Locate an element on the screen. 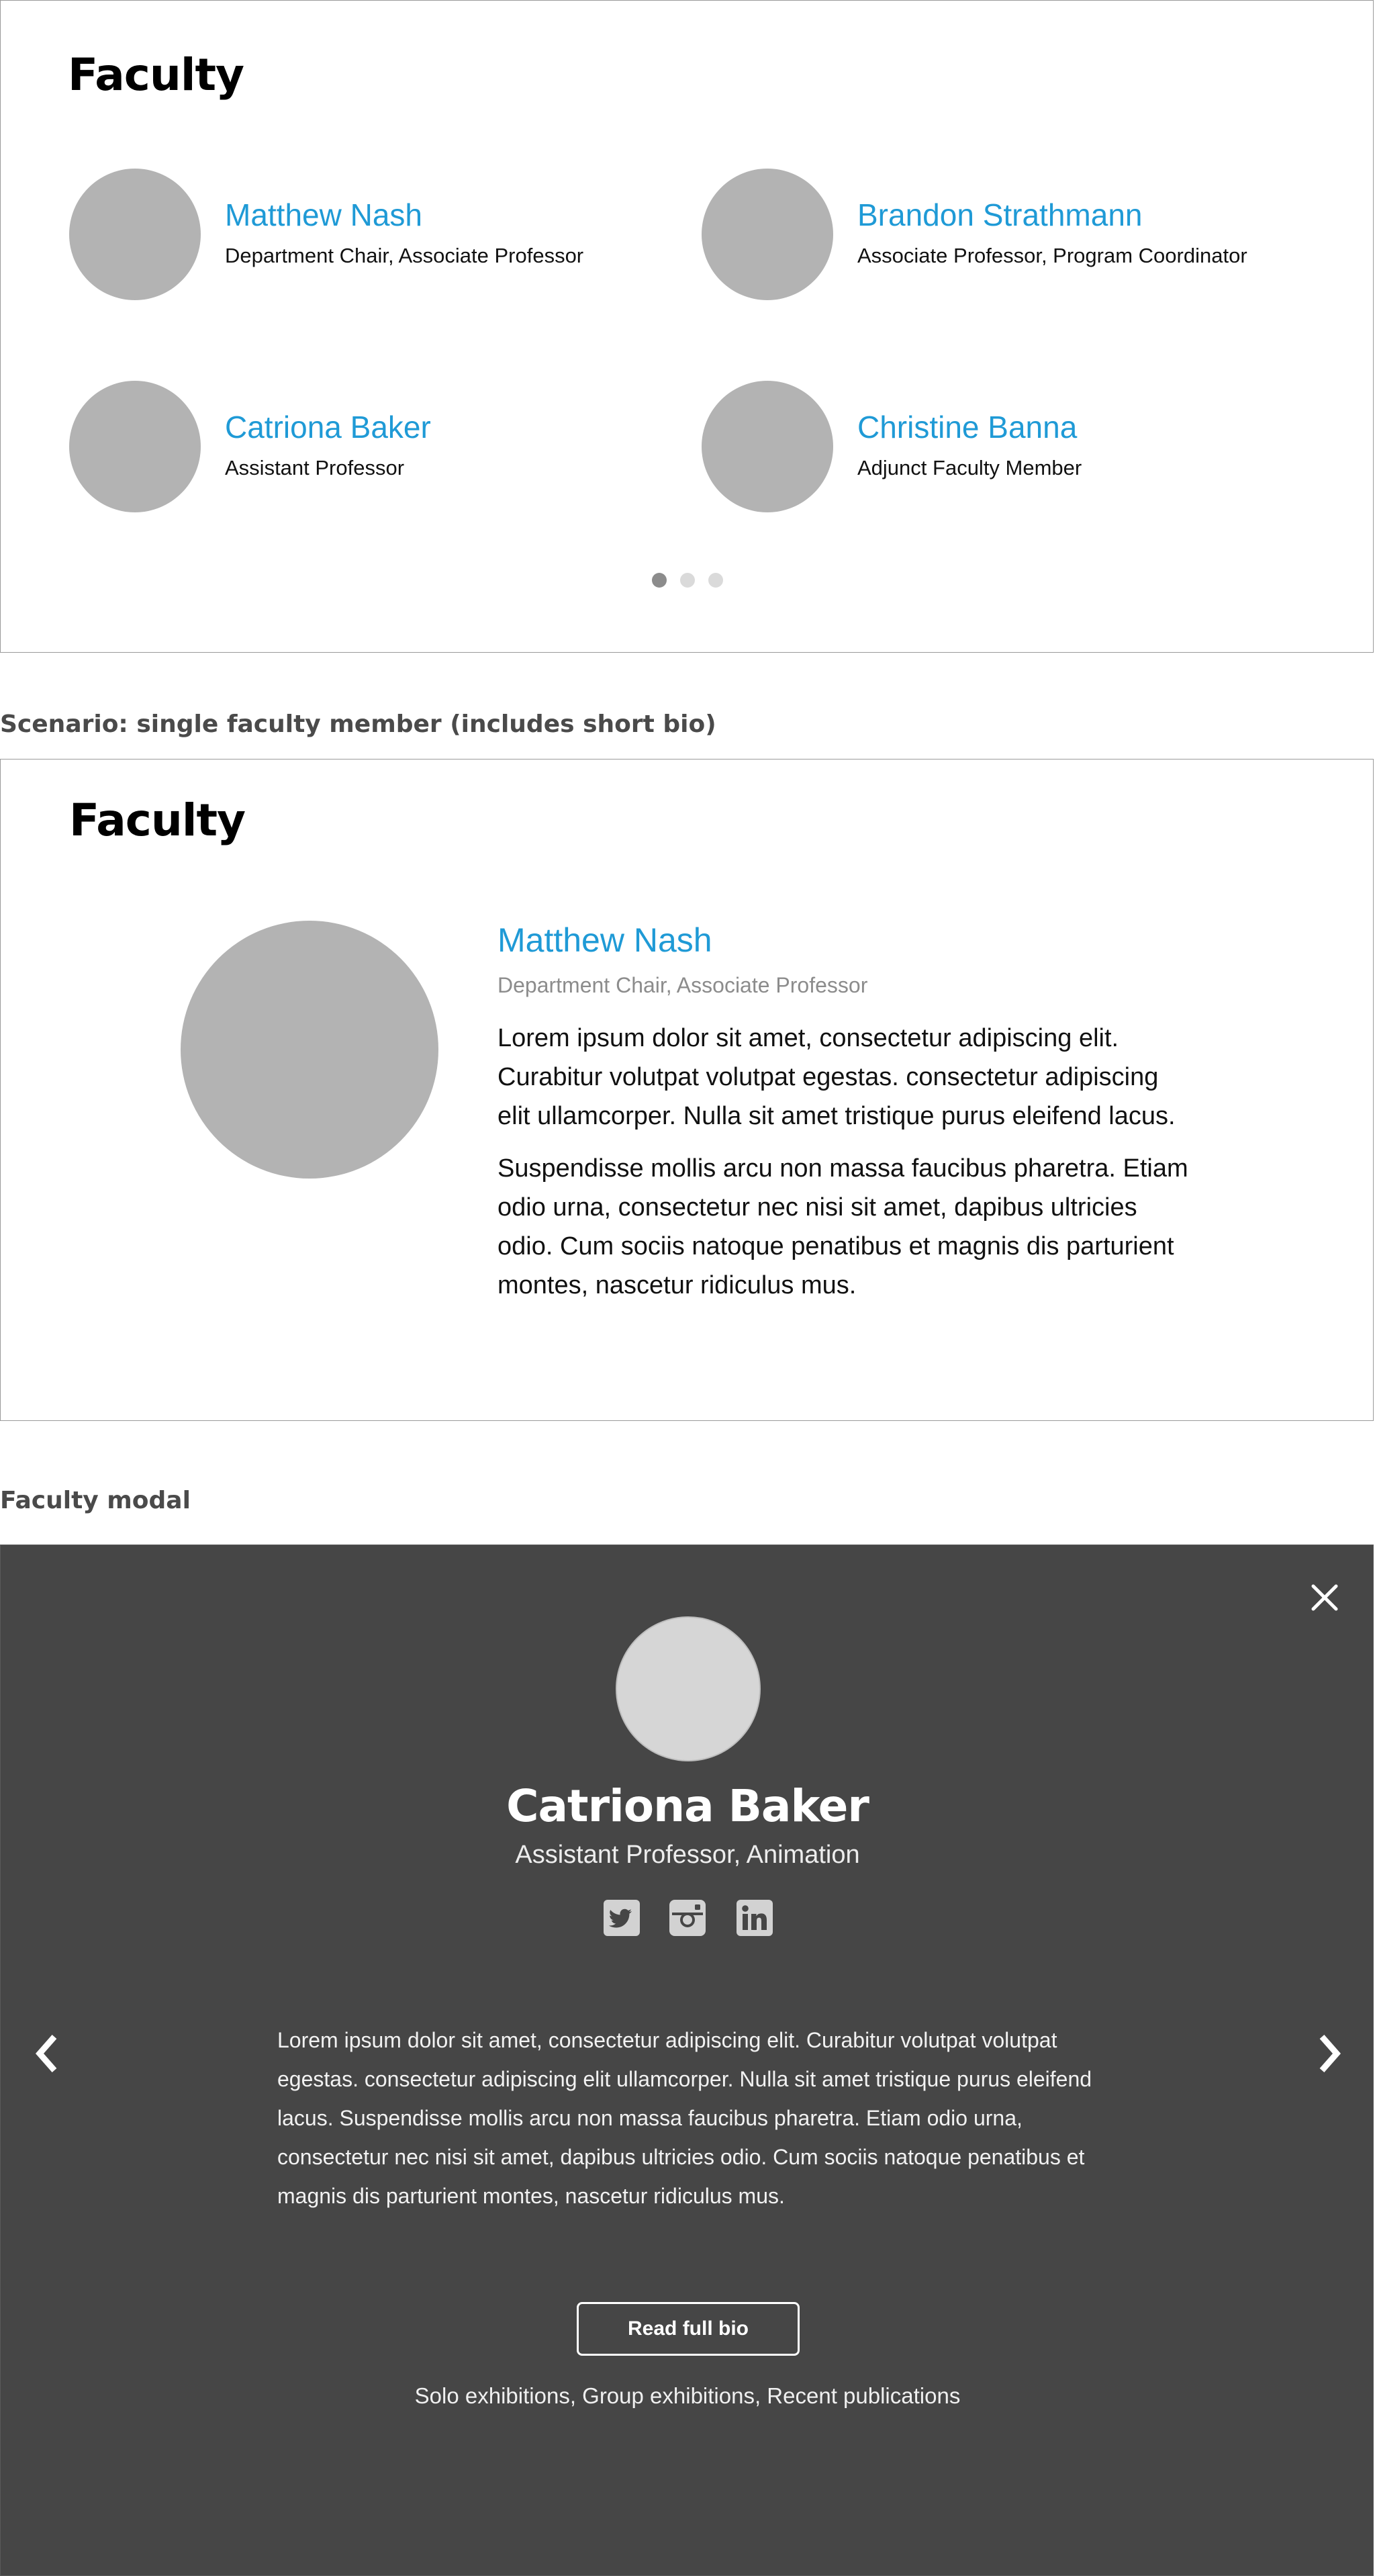 Image resolution: width=1375 pixels, height=2576 pixels. faculty-role: Adjunct Faculty Member is located at coordinates (969, 467).